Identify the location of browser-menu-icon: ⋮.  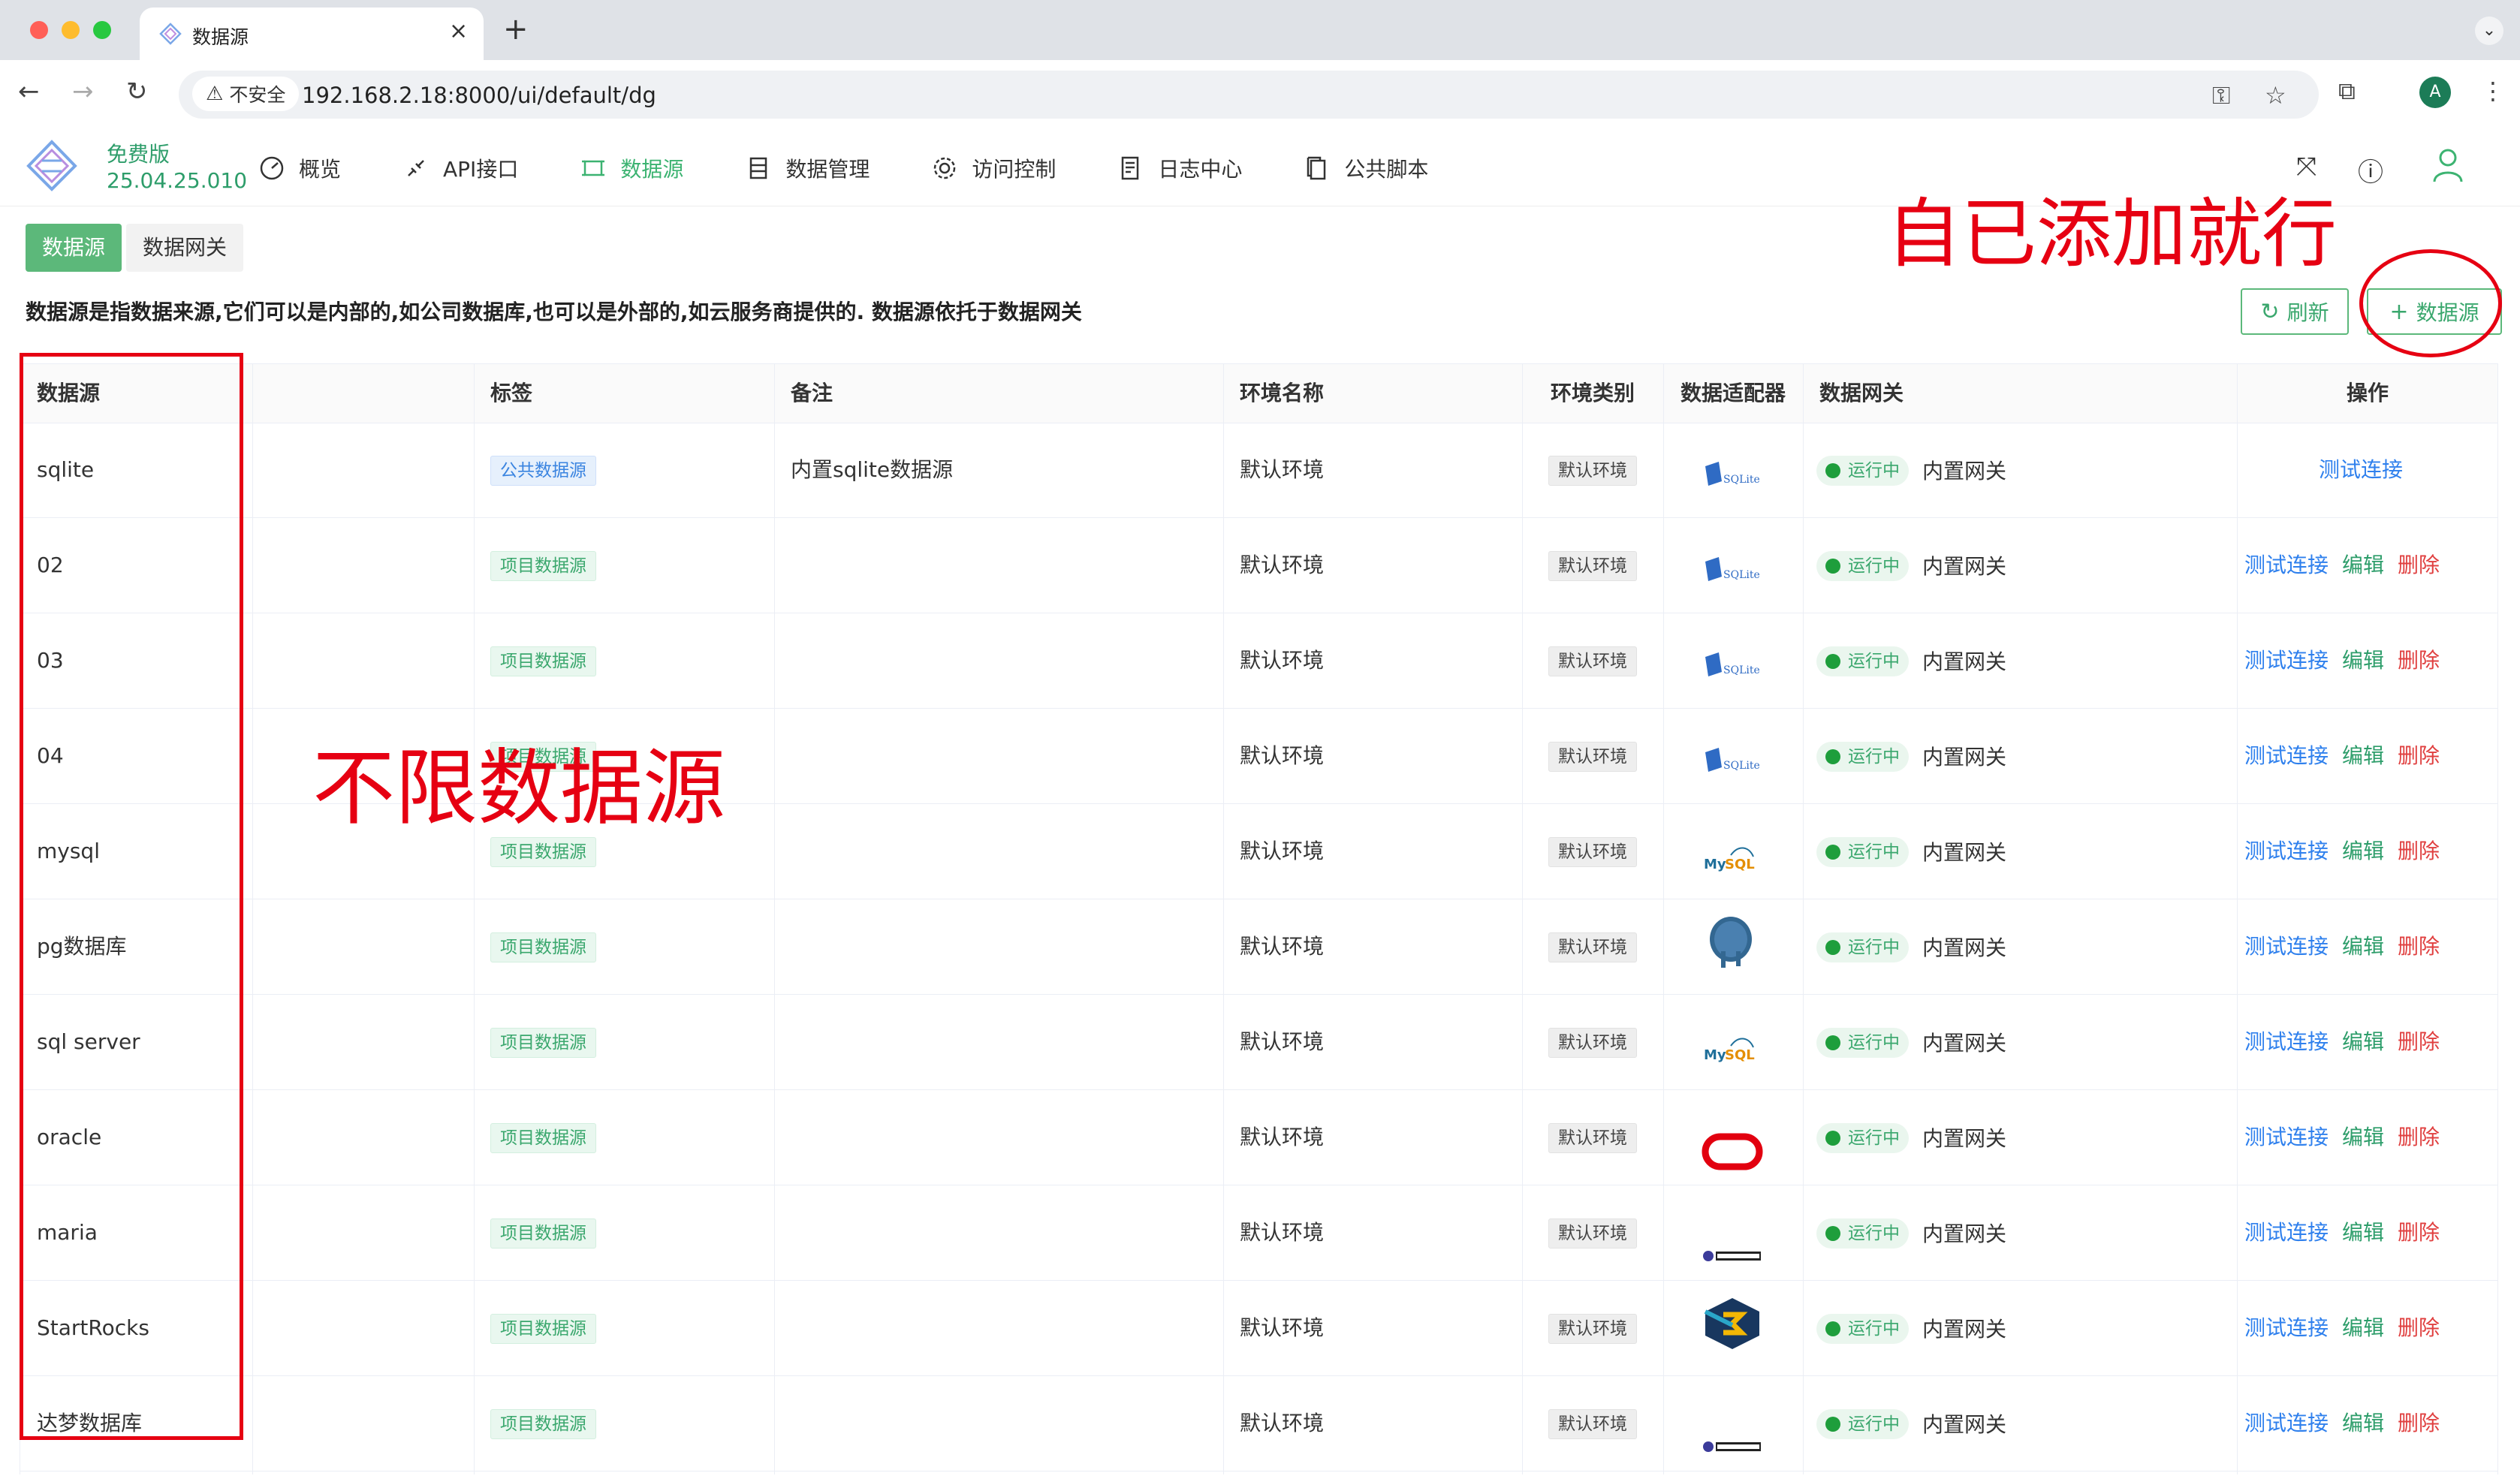
(2493, 91).